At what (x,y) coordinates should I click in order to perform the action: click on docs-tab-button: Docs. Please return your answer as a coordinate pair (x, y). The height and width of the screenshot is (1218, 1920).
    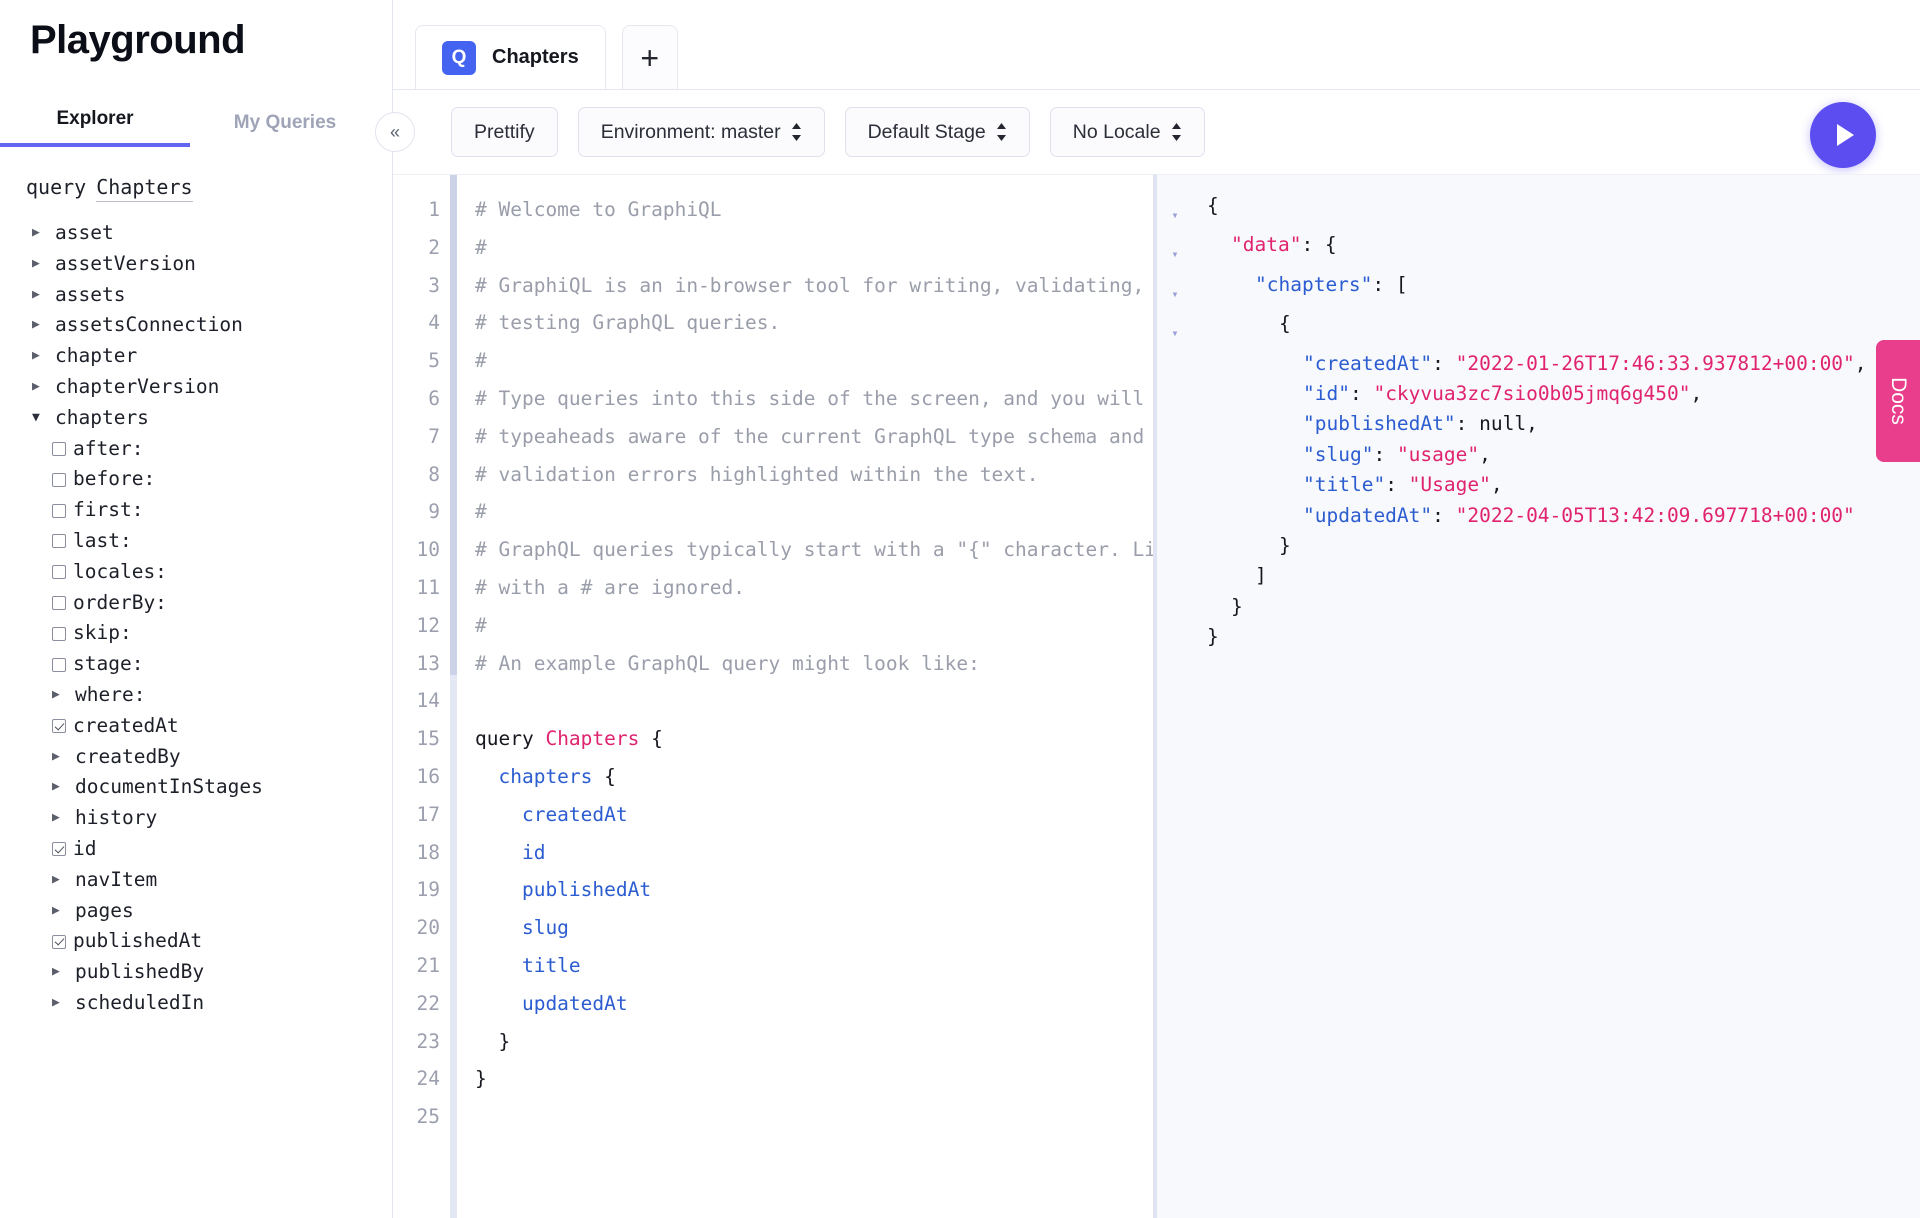
    Looking at the image, I should click on (1898, 401).